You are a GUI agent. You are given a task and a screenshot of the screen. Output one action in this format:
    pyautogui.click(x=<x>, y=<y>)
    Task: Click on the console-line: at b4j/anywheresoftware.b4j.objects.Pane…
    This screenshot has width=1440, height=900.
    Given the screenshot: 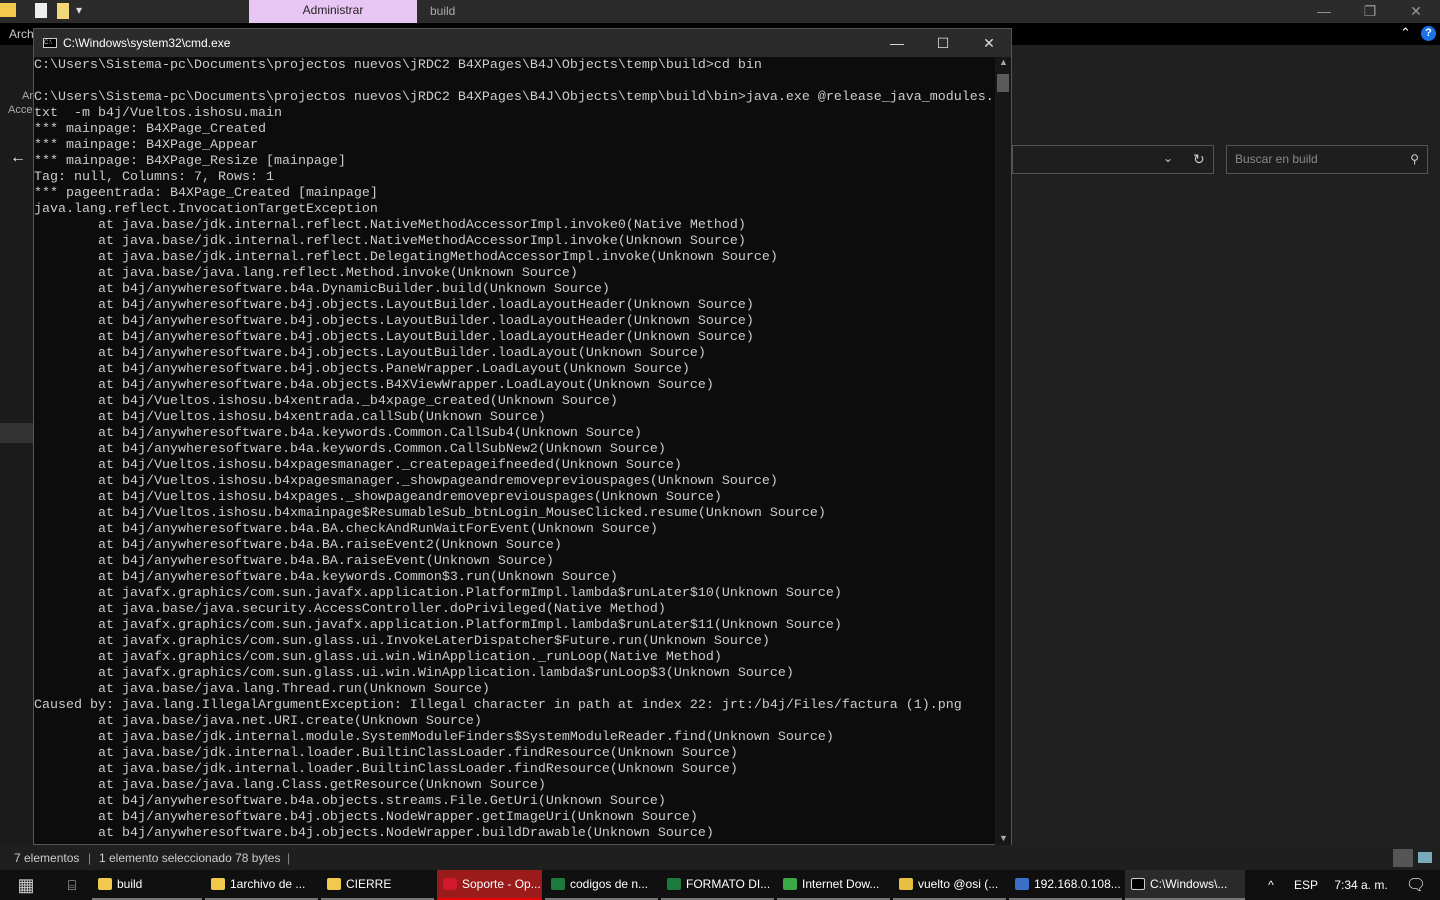 What is the action you would take?
    pyautogui.click(x=362, y=369)
    